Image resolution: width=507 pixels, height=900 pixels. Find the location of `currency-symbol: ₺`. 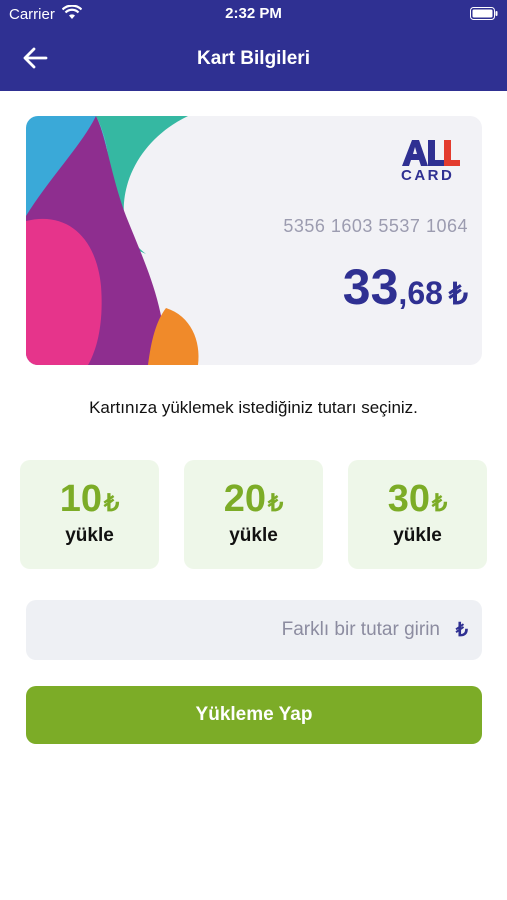

currency-symbol: ₺ is located at coordinates (458, 294).